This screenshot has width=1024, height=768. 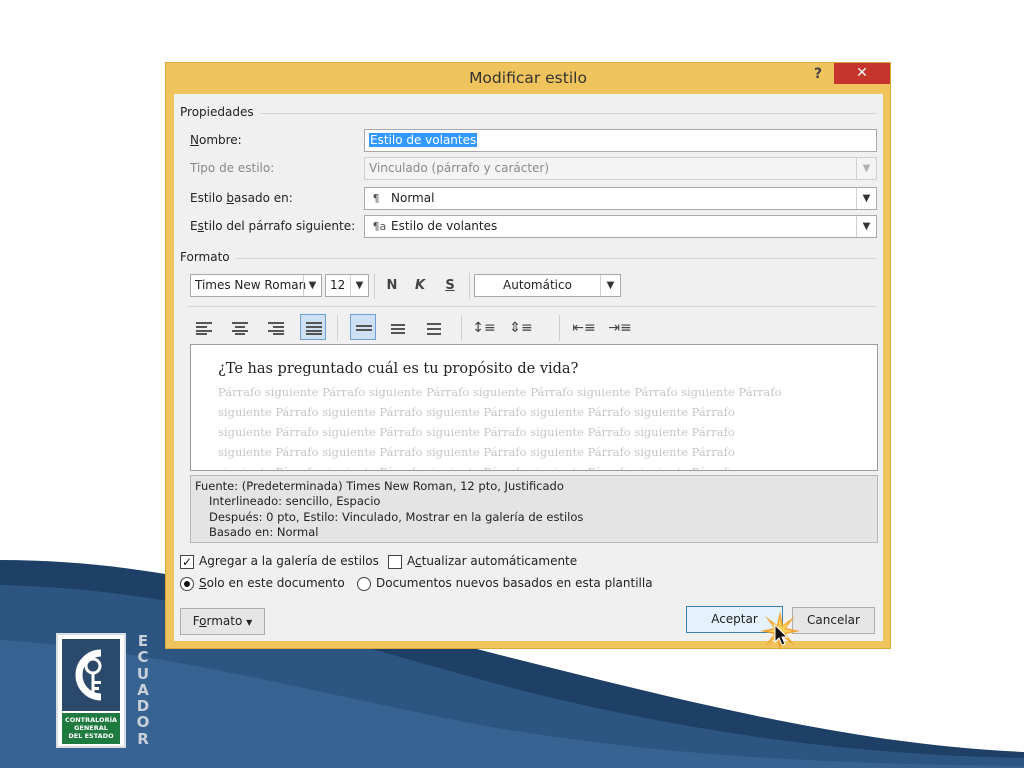 I want to click on properties-group-divider, so click(x=568, y=113).